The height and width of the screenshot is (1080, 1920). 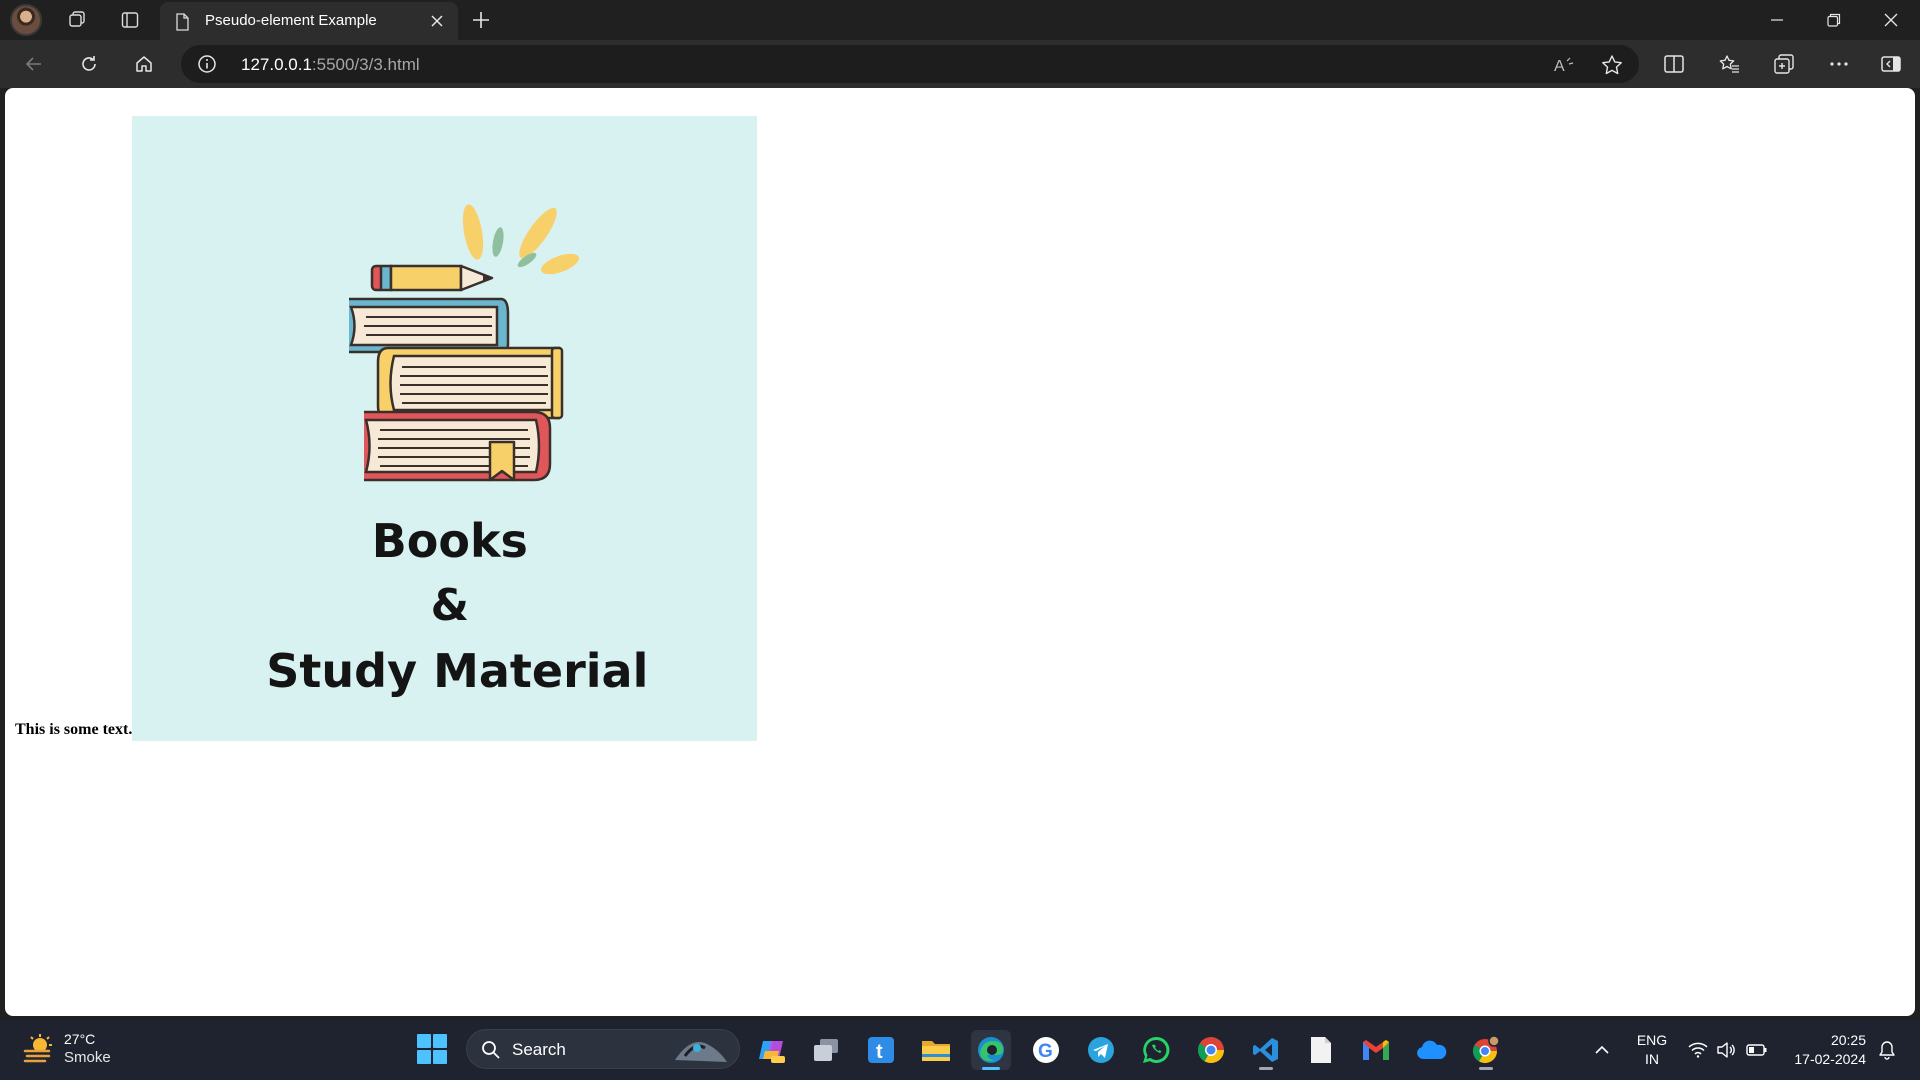 I want to click on battery-icon, so click(x=1757, y=1050).